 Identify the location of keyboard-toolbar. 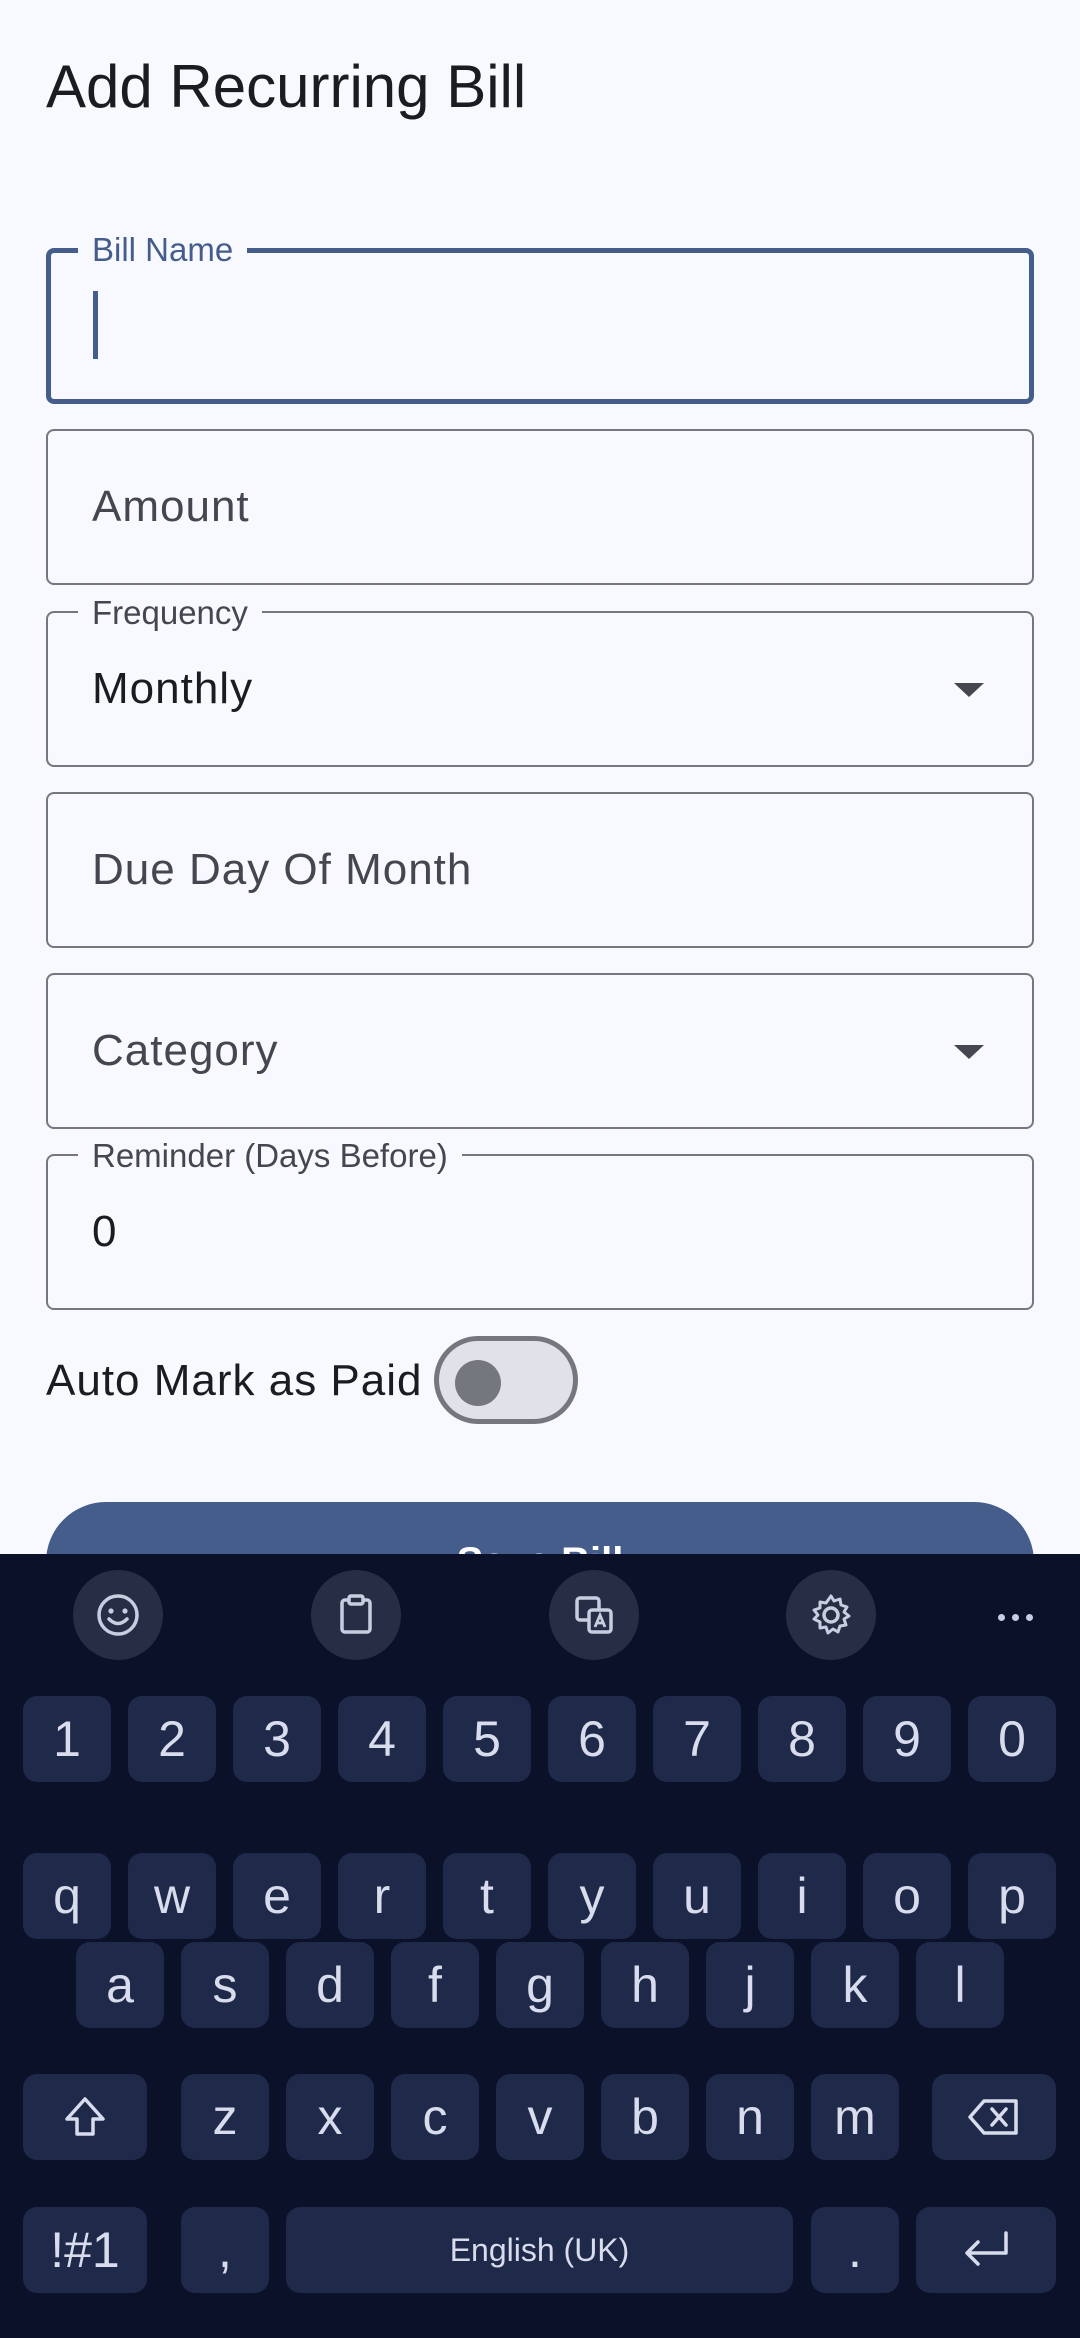
(540, 1614).